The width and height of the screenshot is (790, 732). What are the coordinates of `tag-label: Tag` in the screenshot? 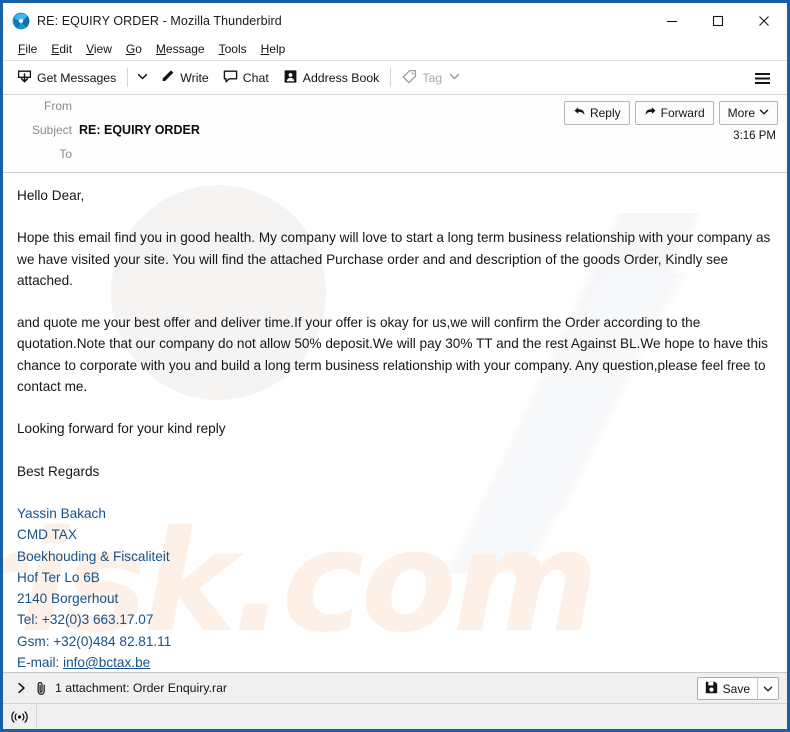 It's located at (432, 77).